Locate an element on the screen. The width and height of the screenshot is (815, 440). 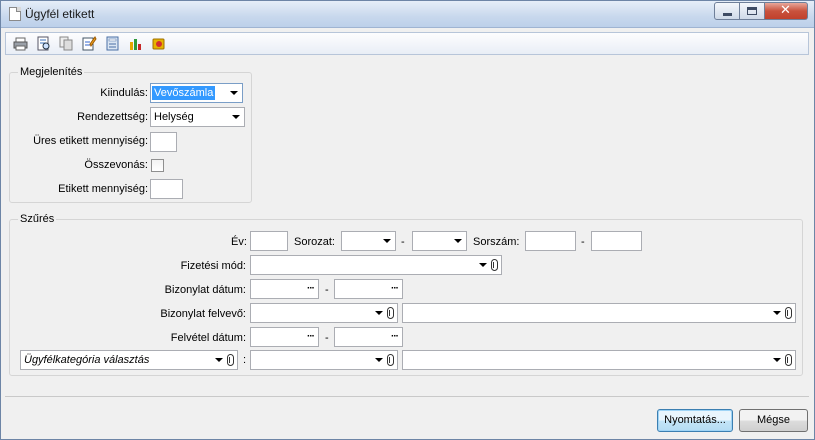
ures-etikett-input is located at coordinates (163, 142).